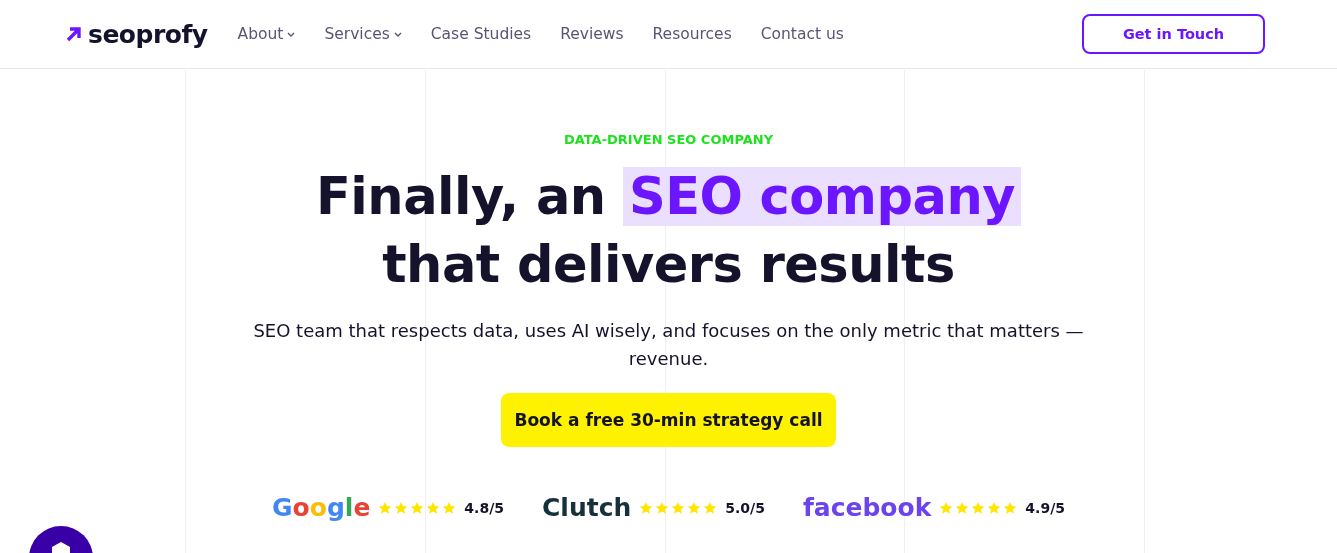 This screenshot has height=553, width=1337. I want to click on nav-link: Reviews, so click(592, 34).